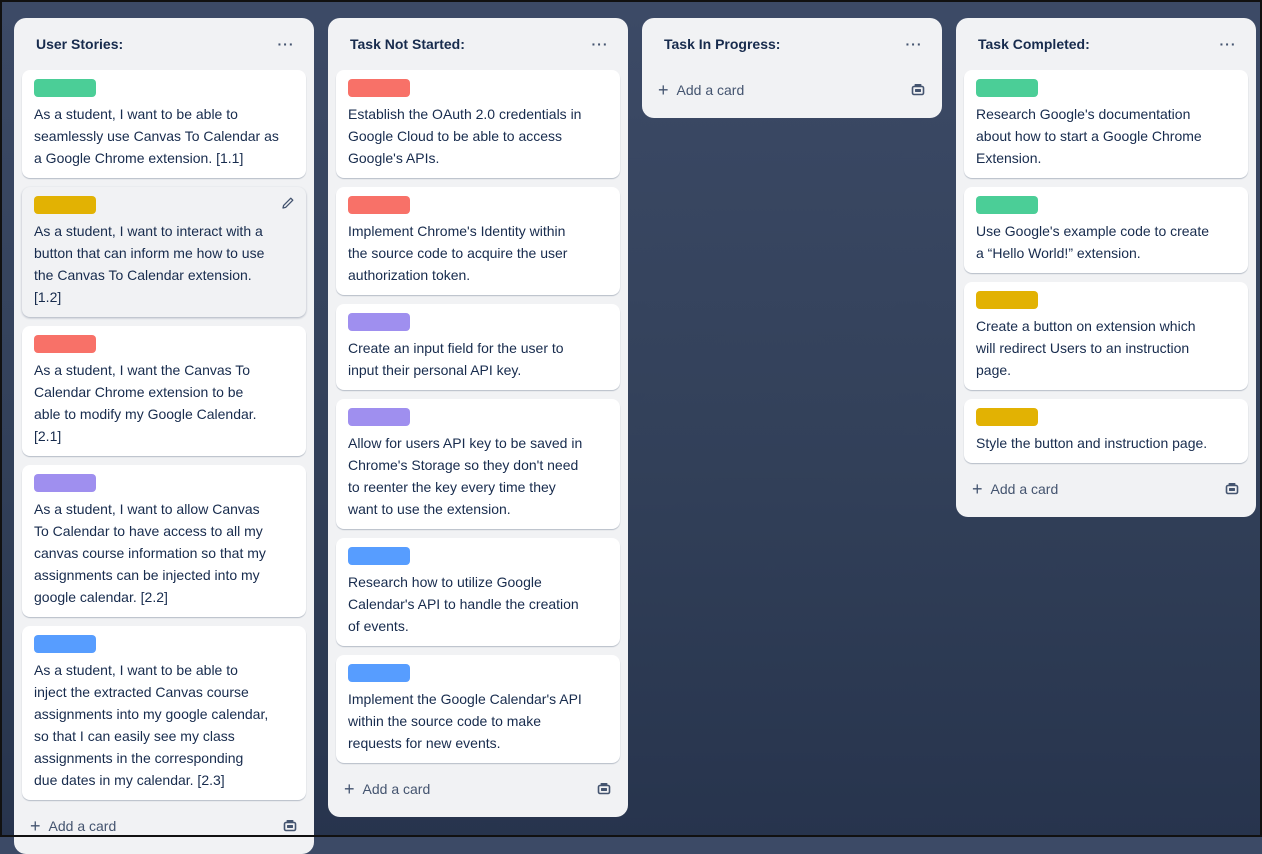  I want to click on card-title: Style the button and instruction page., so click(1092, 443).